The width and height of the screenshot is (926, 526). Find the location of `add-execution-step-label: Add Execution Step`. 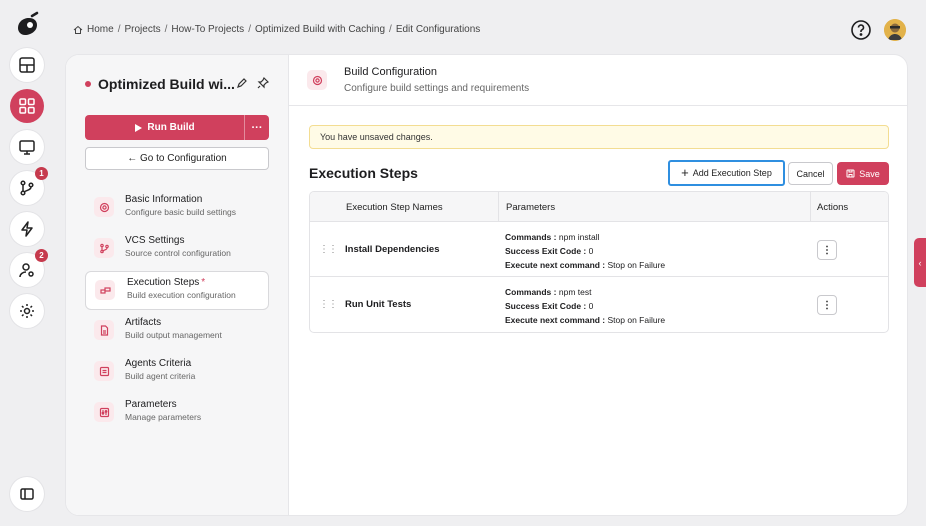

add-execution-step-label: Add Execution Step is located at coordinates (732, 173).